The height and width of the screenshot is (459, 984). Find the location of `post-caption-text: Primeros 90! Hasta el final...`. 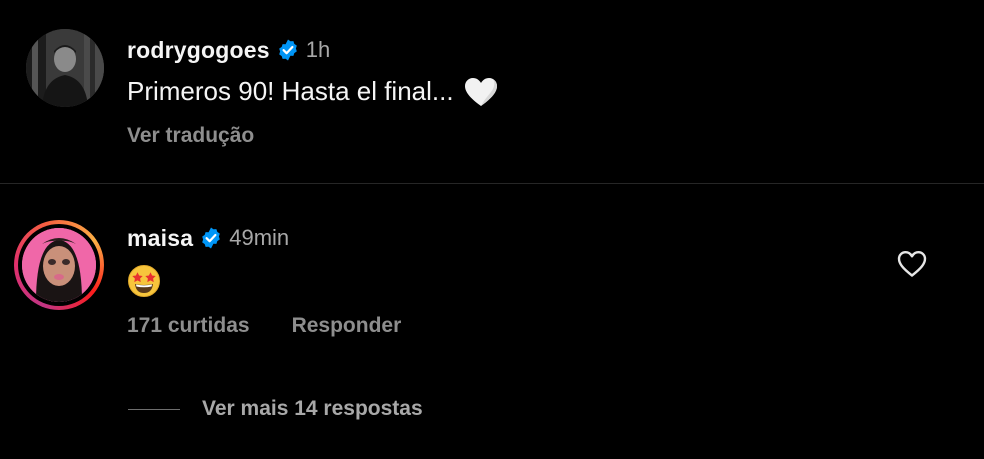

post-caption-text: Primeros 90! Hasta el final... is located at coordinates (290, 91).